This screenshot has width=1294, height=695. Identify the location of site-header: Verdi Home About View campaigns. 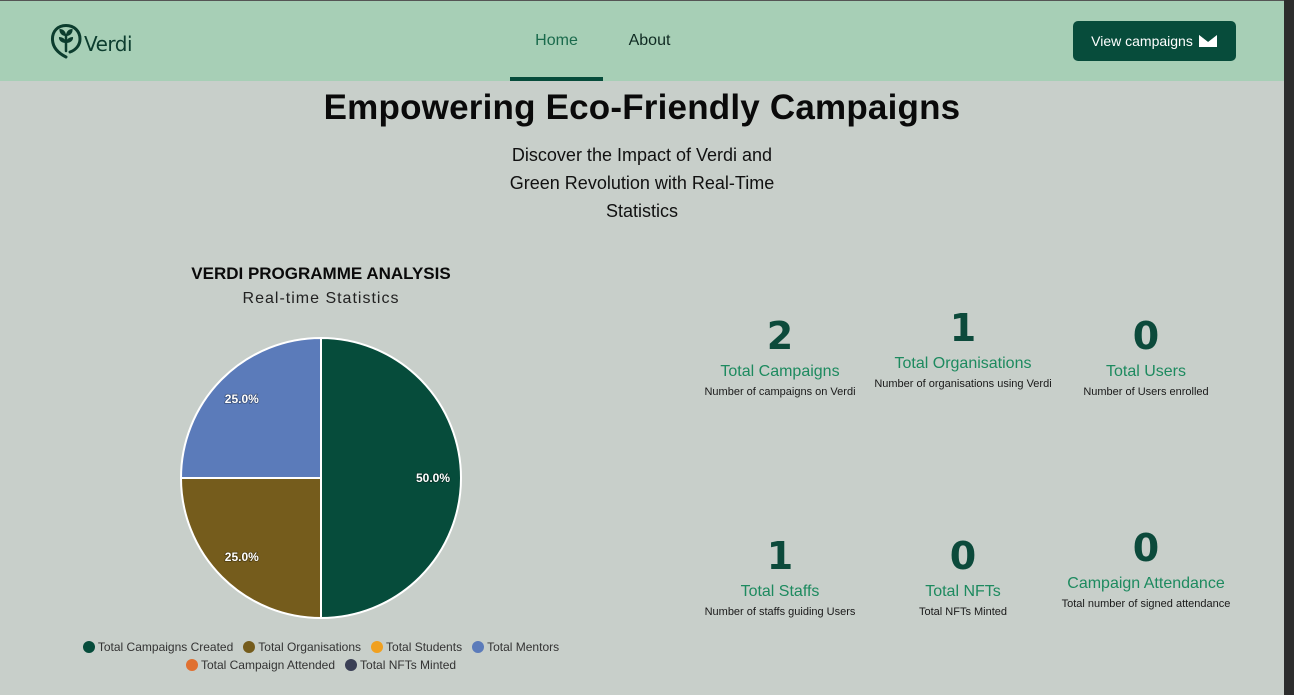
(642, 41).